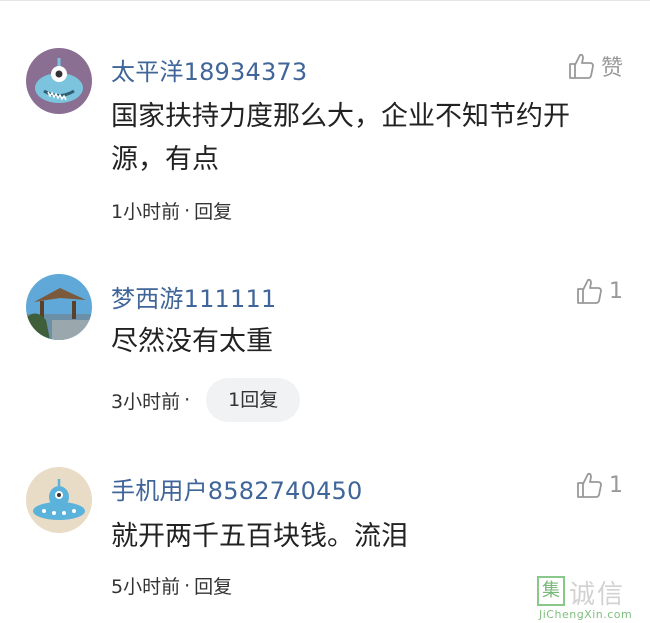 The width and height of the screenshot is (650, 623). I want to click on username: 梦西游111111, so click(193, 296).